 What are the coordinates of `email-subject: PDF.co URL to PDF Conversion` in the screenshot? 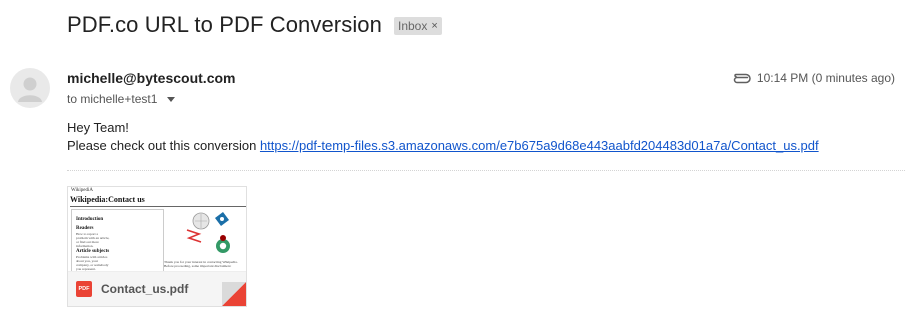 It's located at (224, 24).